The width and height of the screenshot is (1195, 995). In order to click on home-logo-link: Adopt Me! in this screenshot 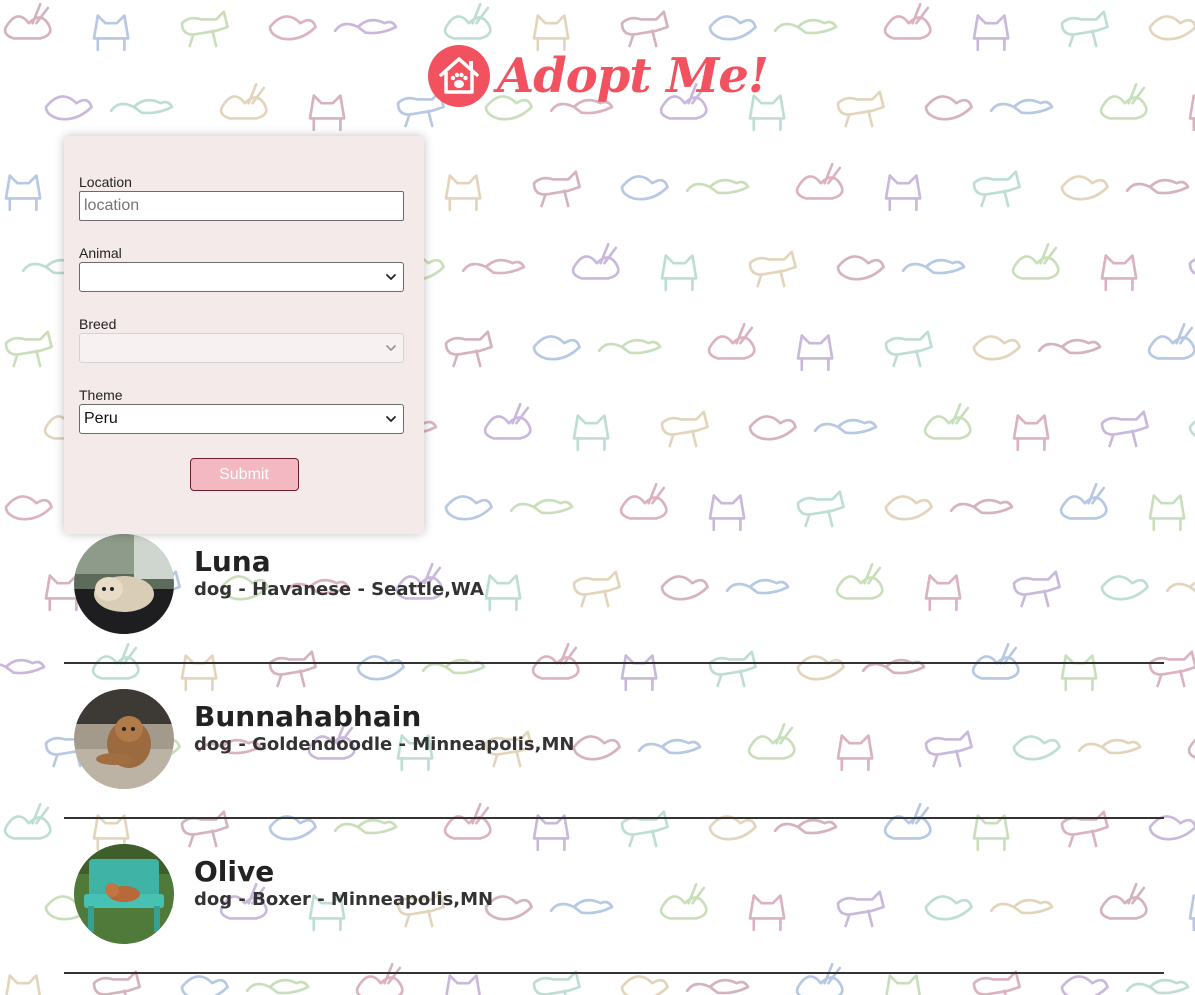, I will do `click(598, 76)`.